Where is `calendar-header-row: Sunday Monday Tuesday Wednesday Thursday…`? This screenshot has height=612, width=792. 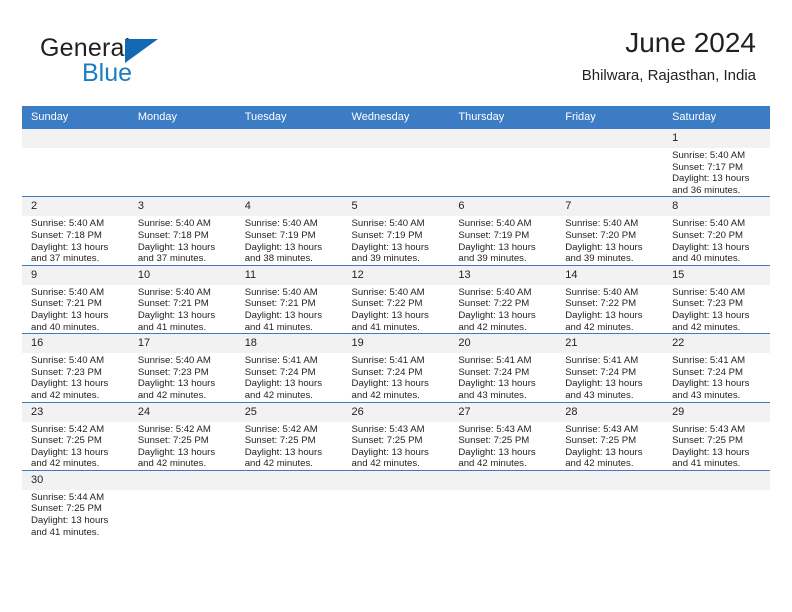 calendar-header-row: Sunday Monday Tuesday Wednesday Thursday… is located at coordinates (396, 117).